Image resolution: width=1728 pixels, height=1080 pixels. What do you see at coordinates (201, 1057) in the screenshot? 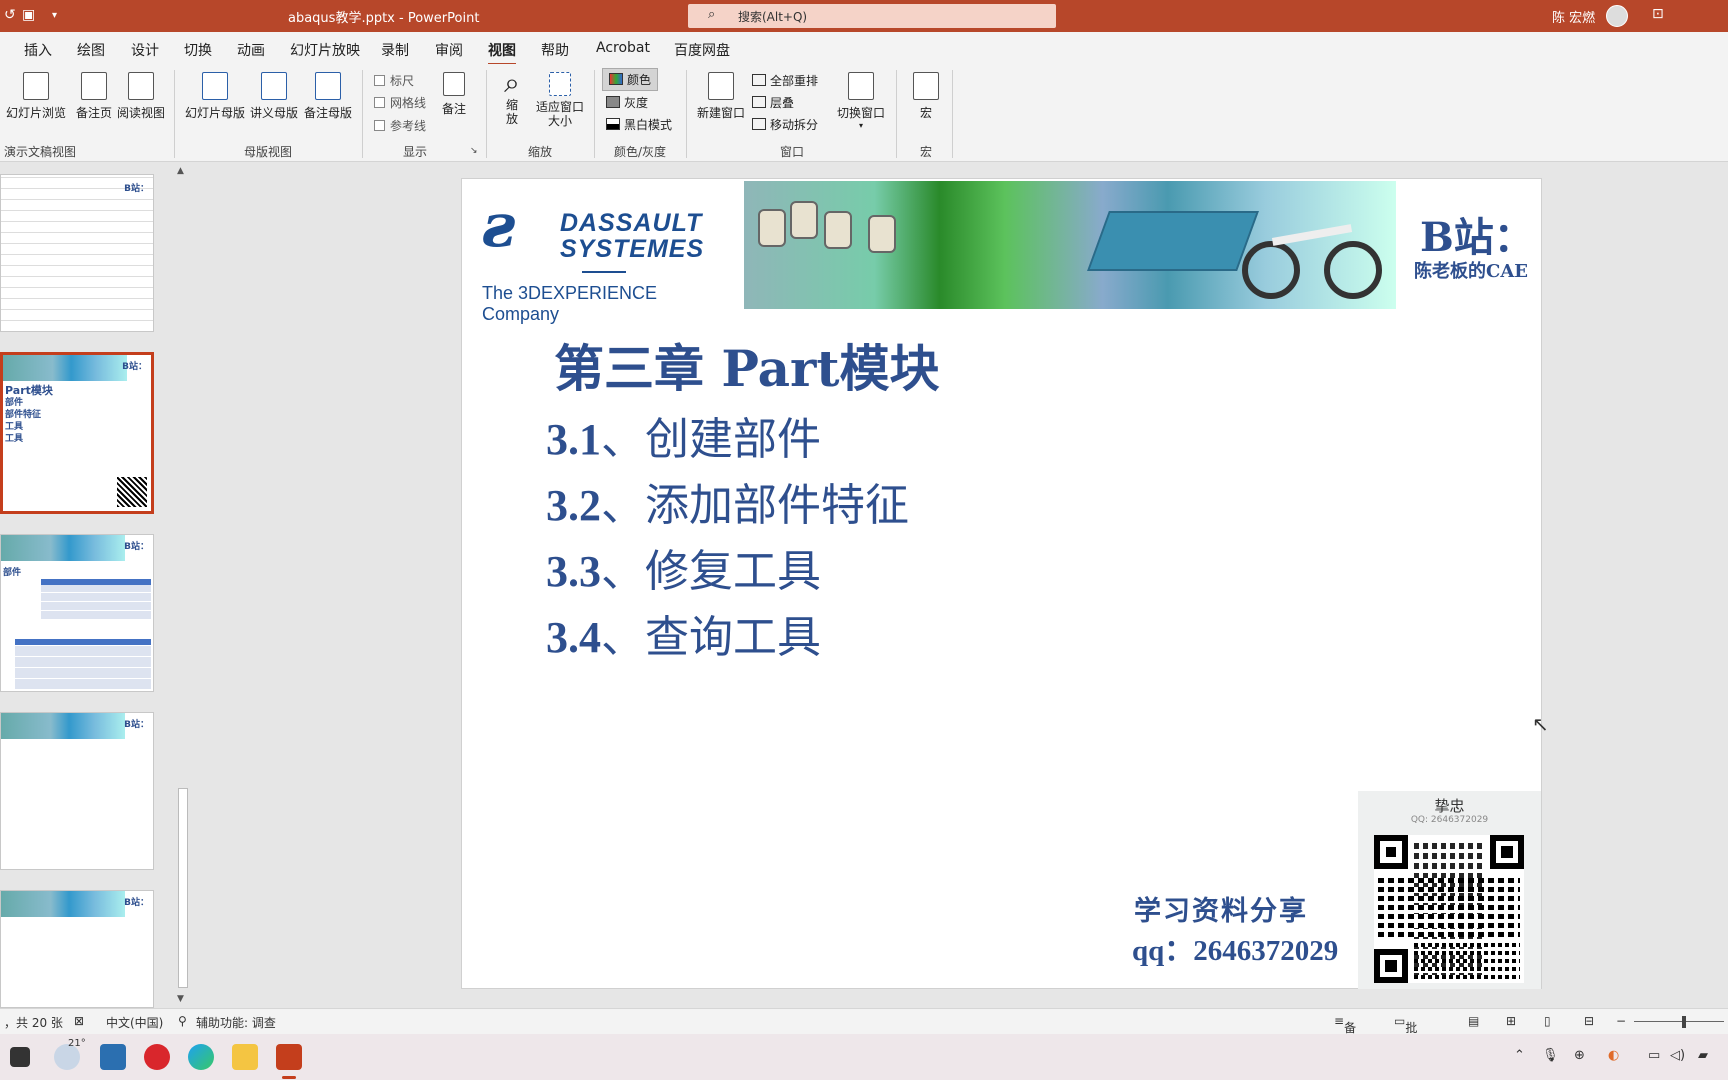
I see `edge-browser-icon` at bounding box center [201, 1057].